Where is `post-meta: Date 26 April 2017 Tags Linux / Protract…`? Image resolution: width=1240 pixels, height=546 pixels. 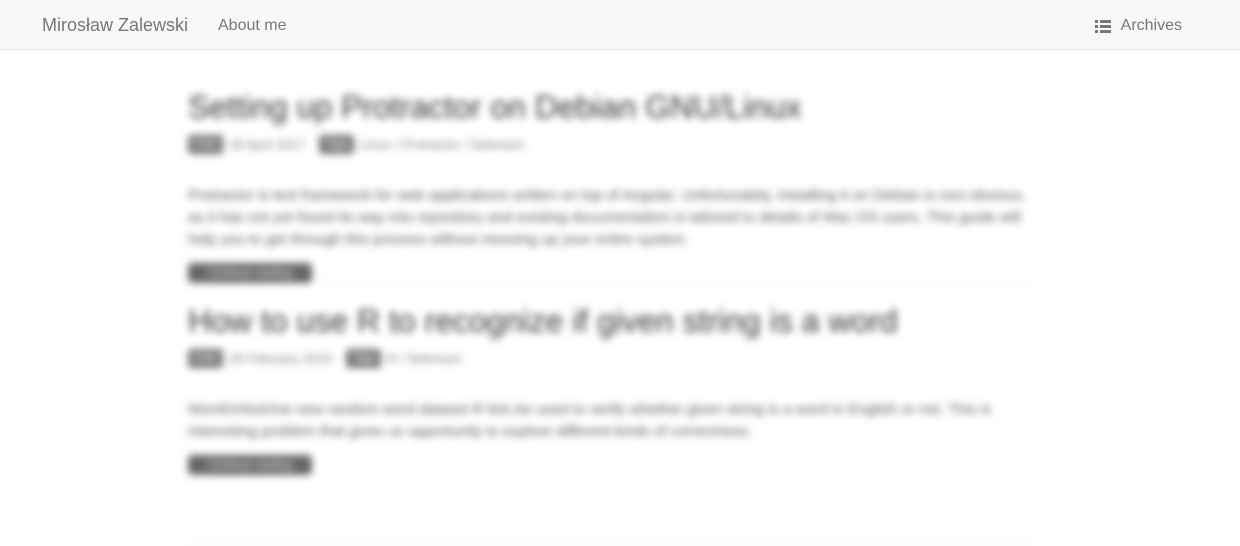 post-meta: Date 26 April 2017 Tags Linux / Protract… is located at coordinates (611, 144).